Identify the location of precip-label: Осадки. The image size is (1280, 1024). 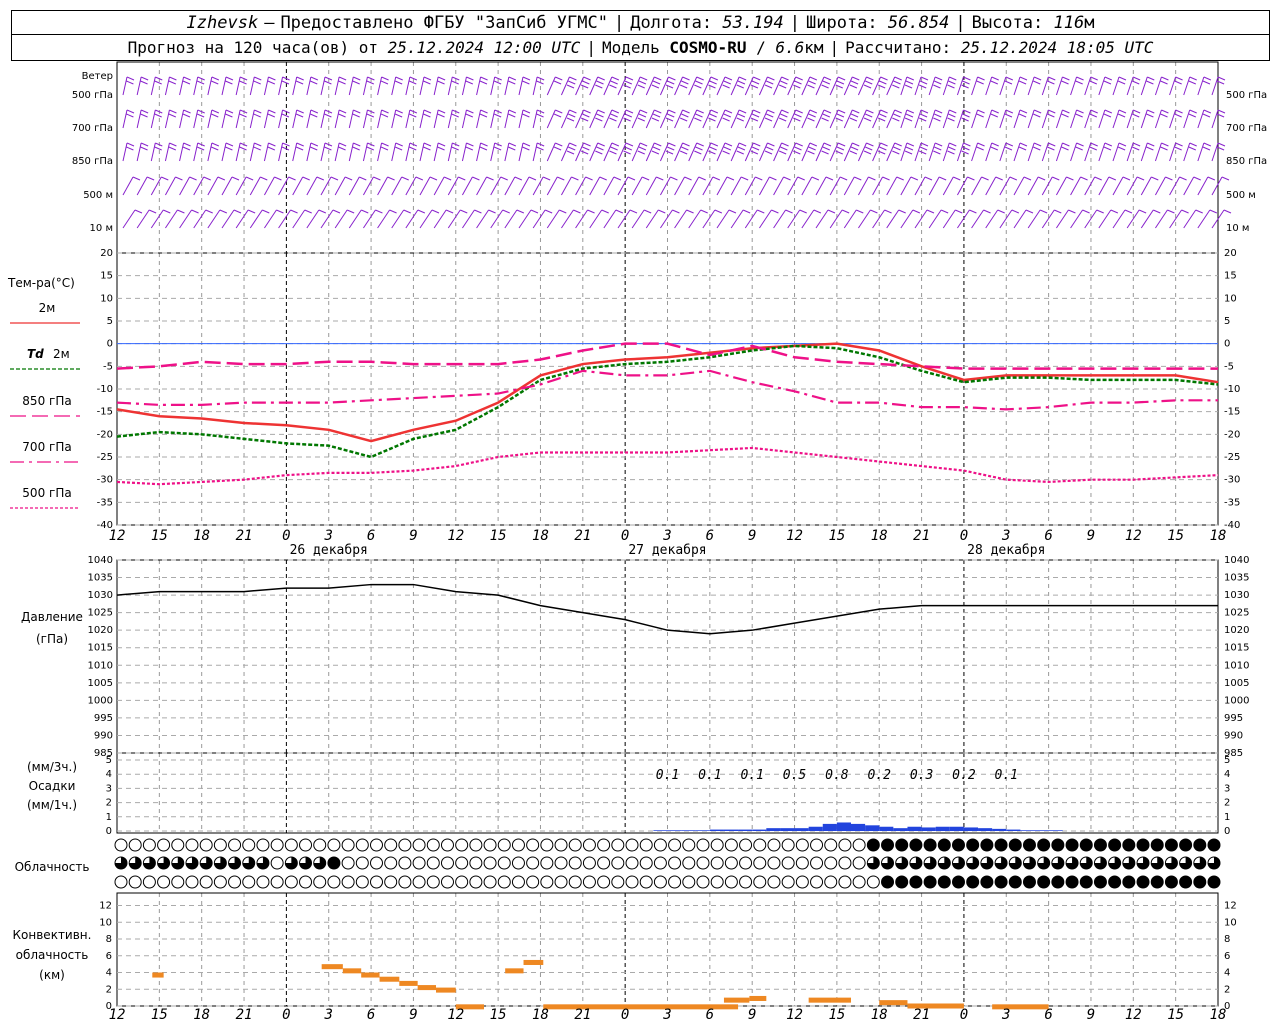
(52, 786).